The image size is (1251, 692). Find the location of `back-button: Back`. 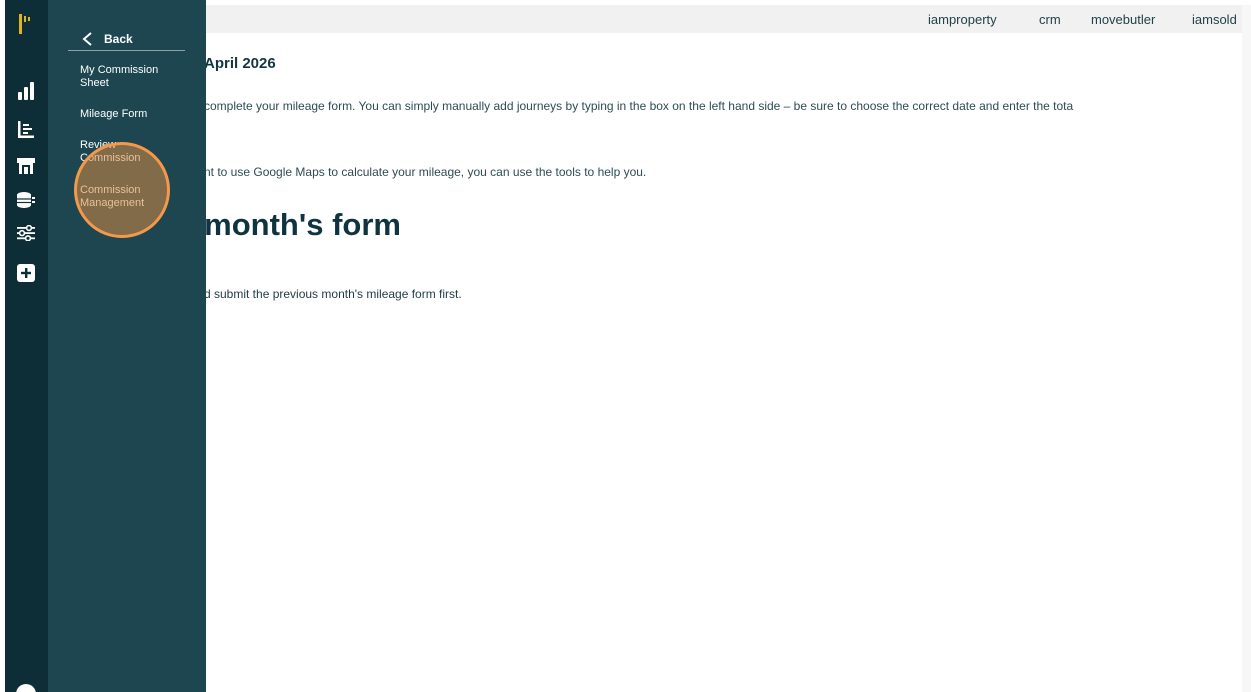

back-button: Back is located at coordinates (132, 39).